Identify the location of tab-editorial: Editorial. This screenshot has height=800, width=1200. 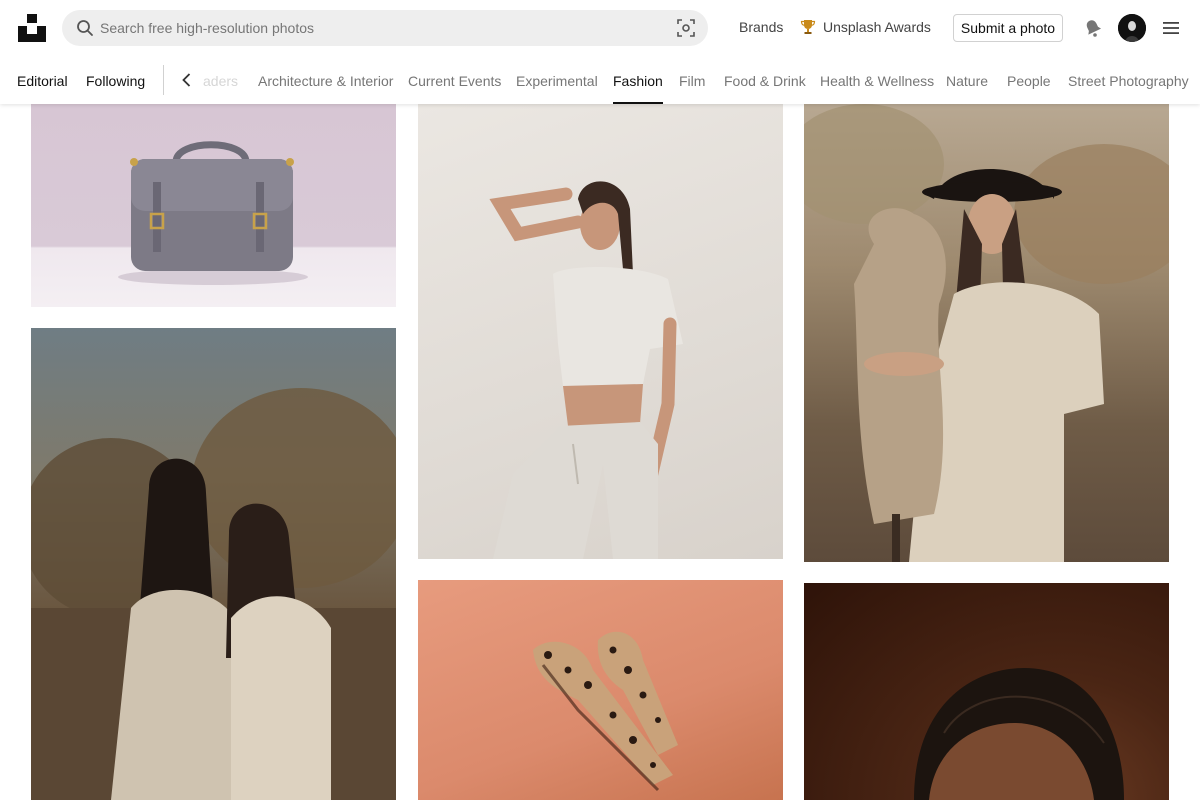
(42, 81).